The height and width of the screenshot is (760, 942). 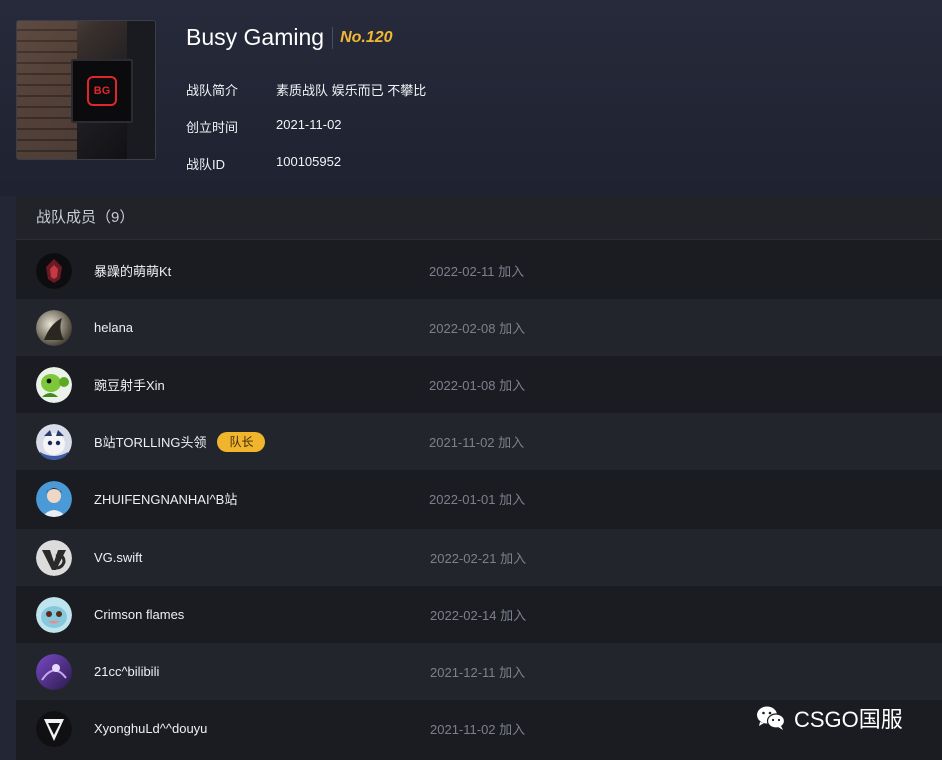 I want to click on member-join-date: 2022-01-01 加入, so click(x=477, y=499).